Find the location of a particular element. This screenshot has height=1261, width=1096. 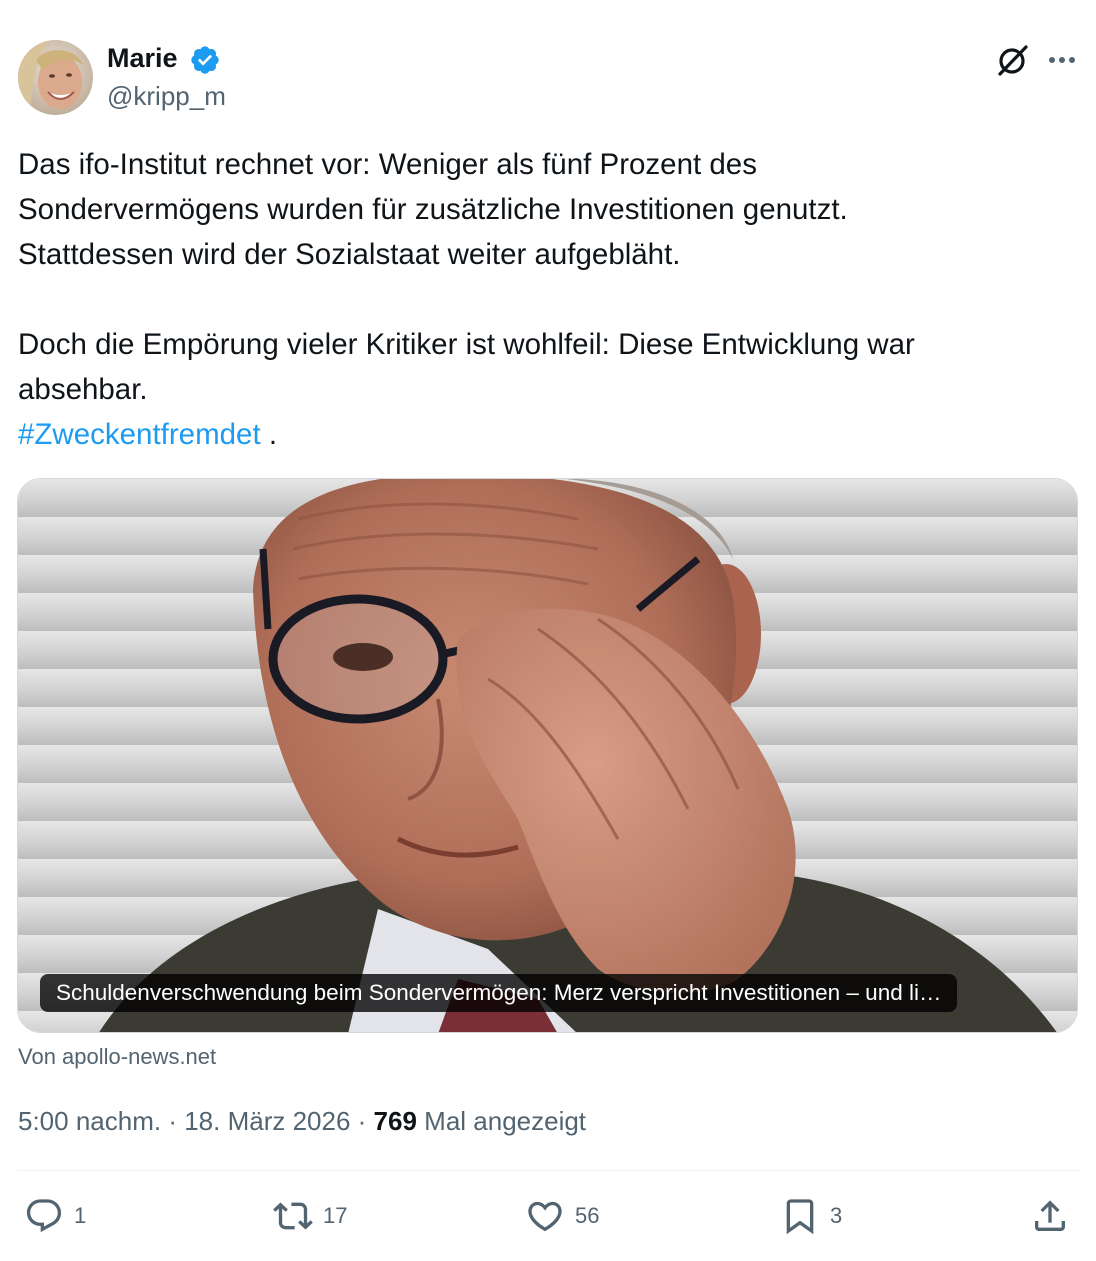

share-button is located at coordinates (1050, 1216).